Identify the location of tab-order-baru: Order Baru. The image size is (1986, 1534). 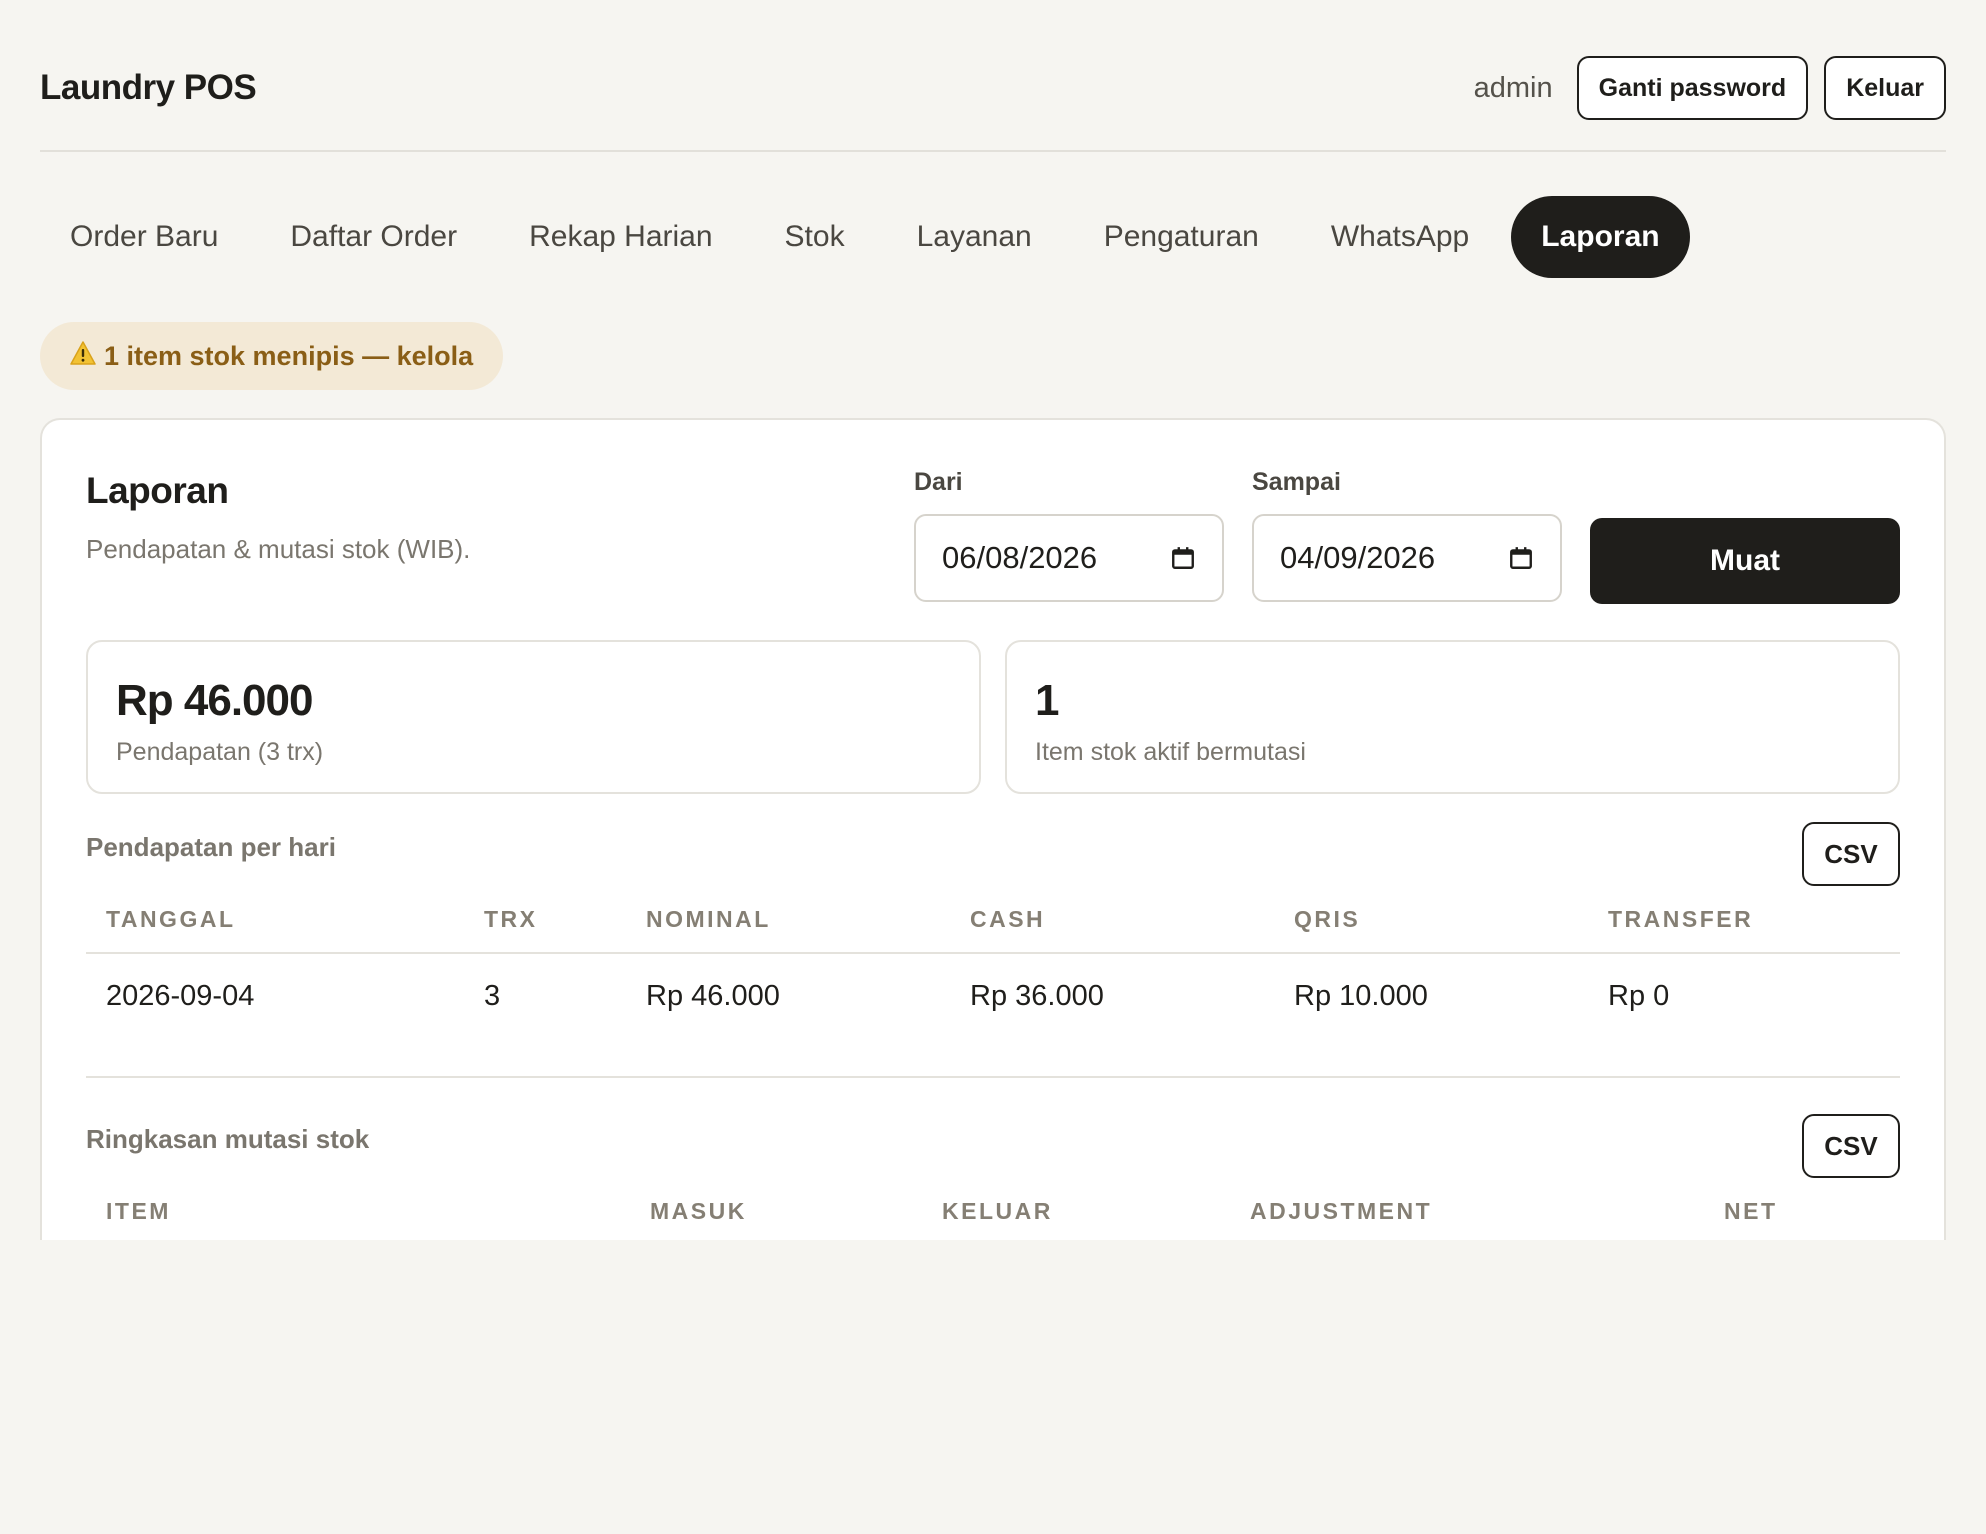
(144, 237).